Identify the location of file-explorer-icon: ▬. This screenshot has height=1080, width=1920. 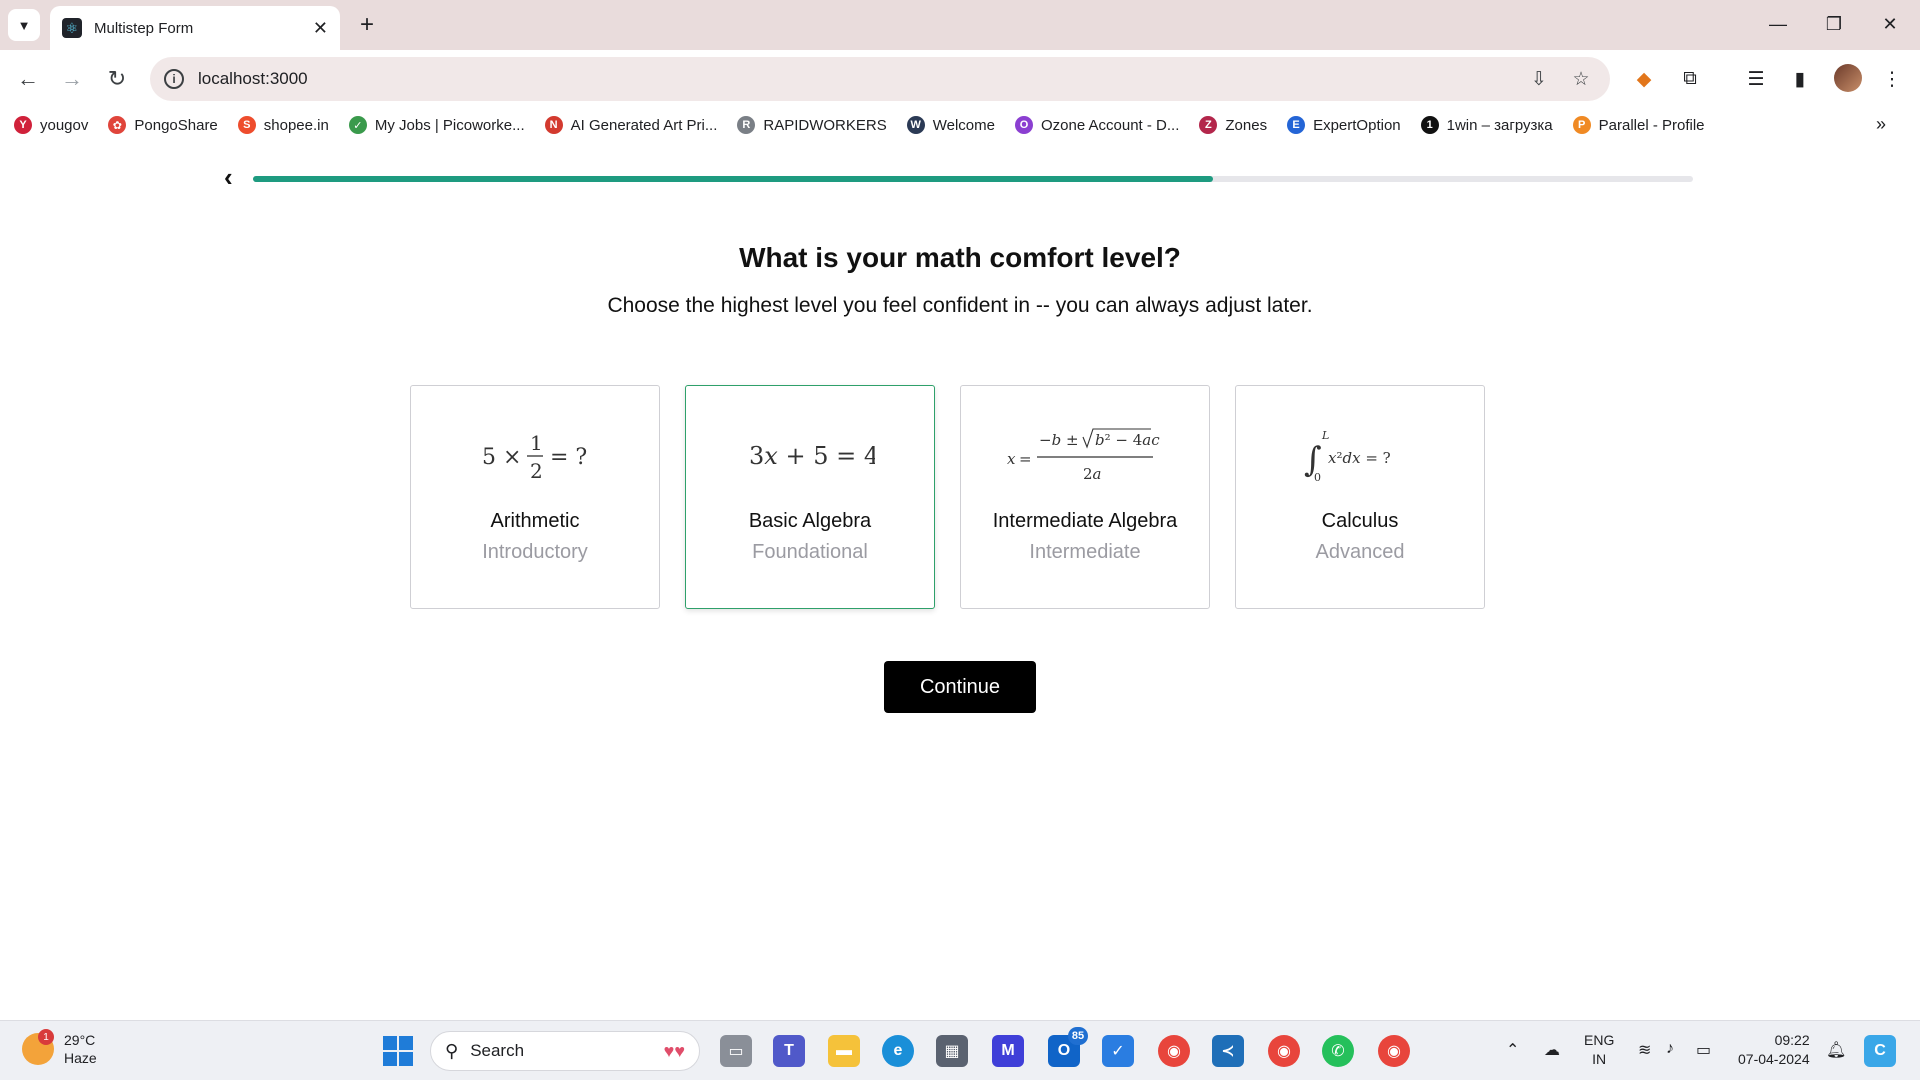
(844, 1051).